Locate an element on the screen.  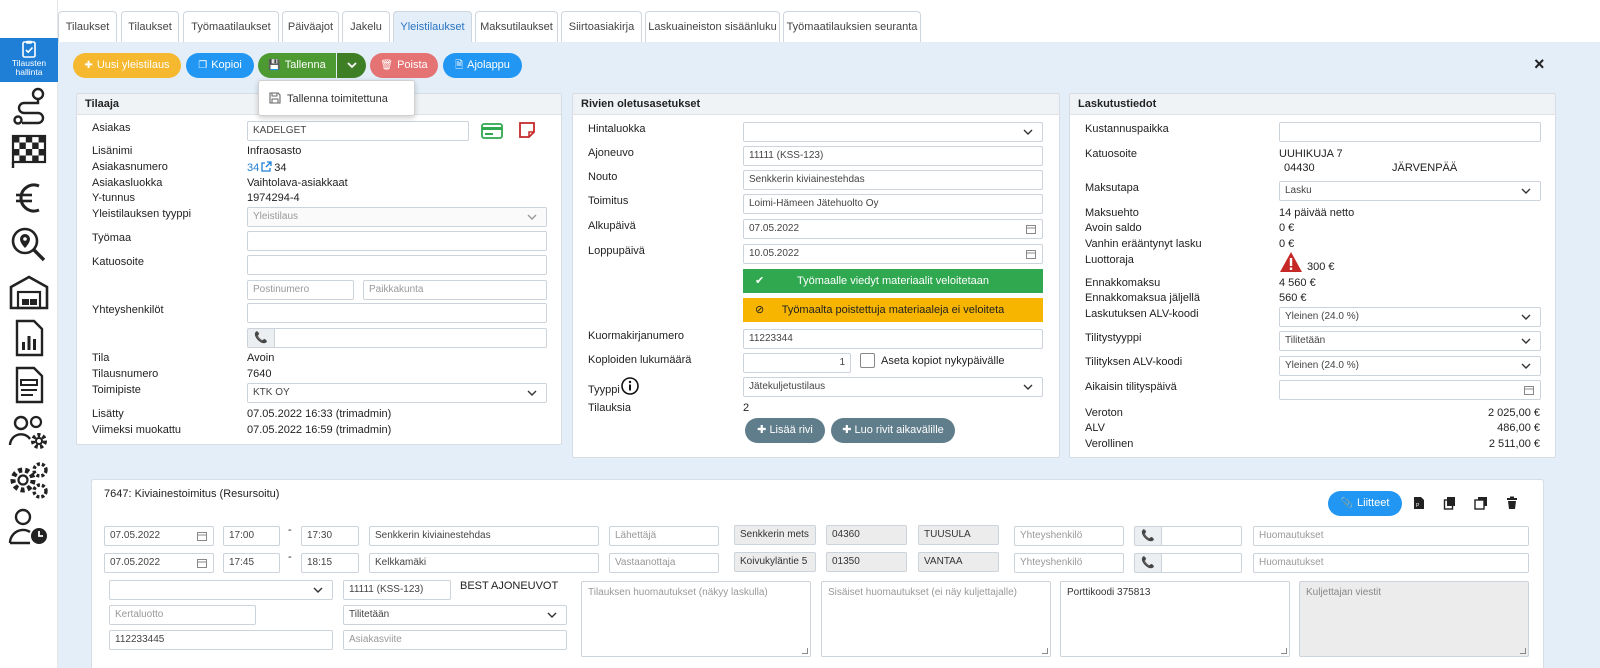
line2-contact-input: Yhteyshenkilö is located at coordinates (1069, 563).